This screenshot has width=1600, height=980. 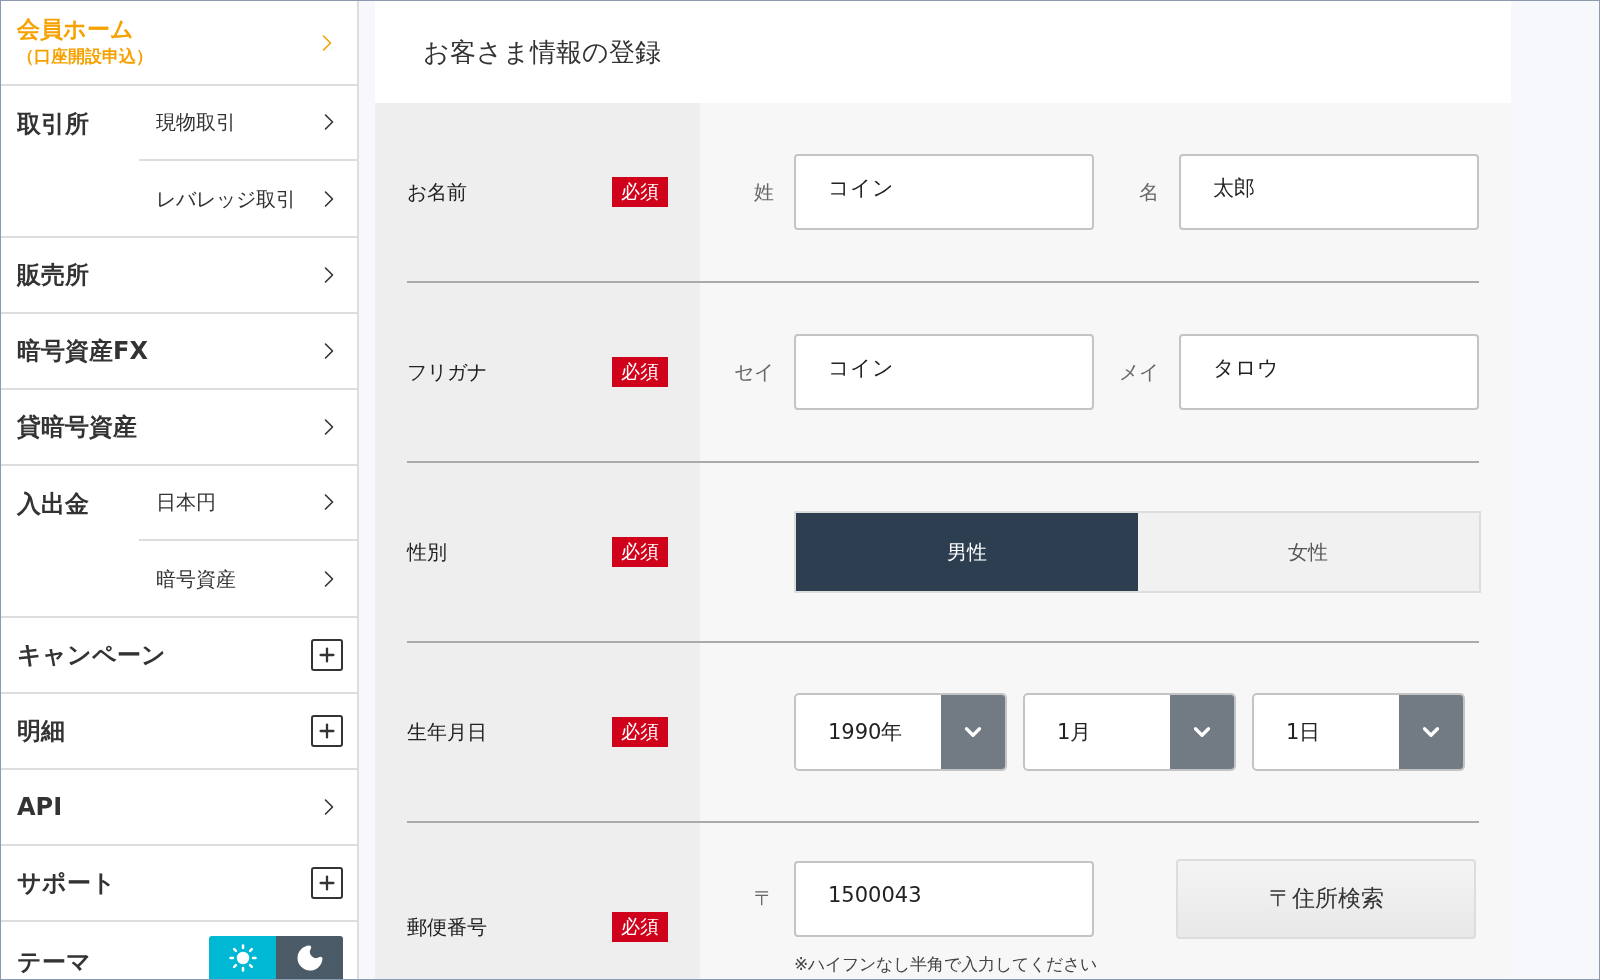 I want to click on sidebar-section-label: 入出金, so click(x=53, y=504).